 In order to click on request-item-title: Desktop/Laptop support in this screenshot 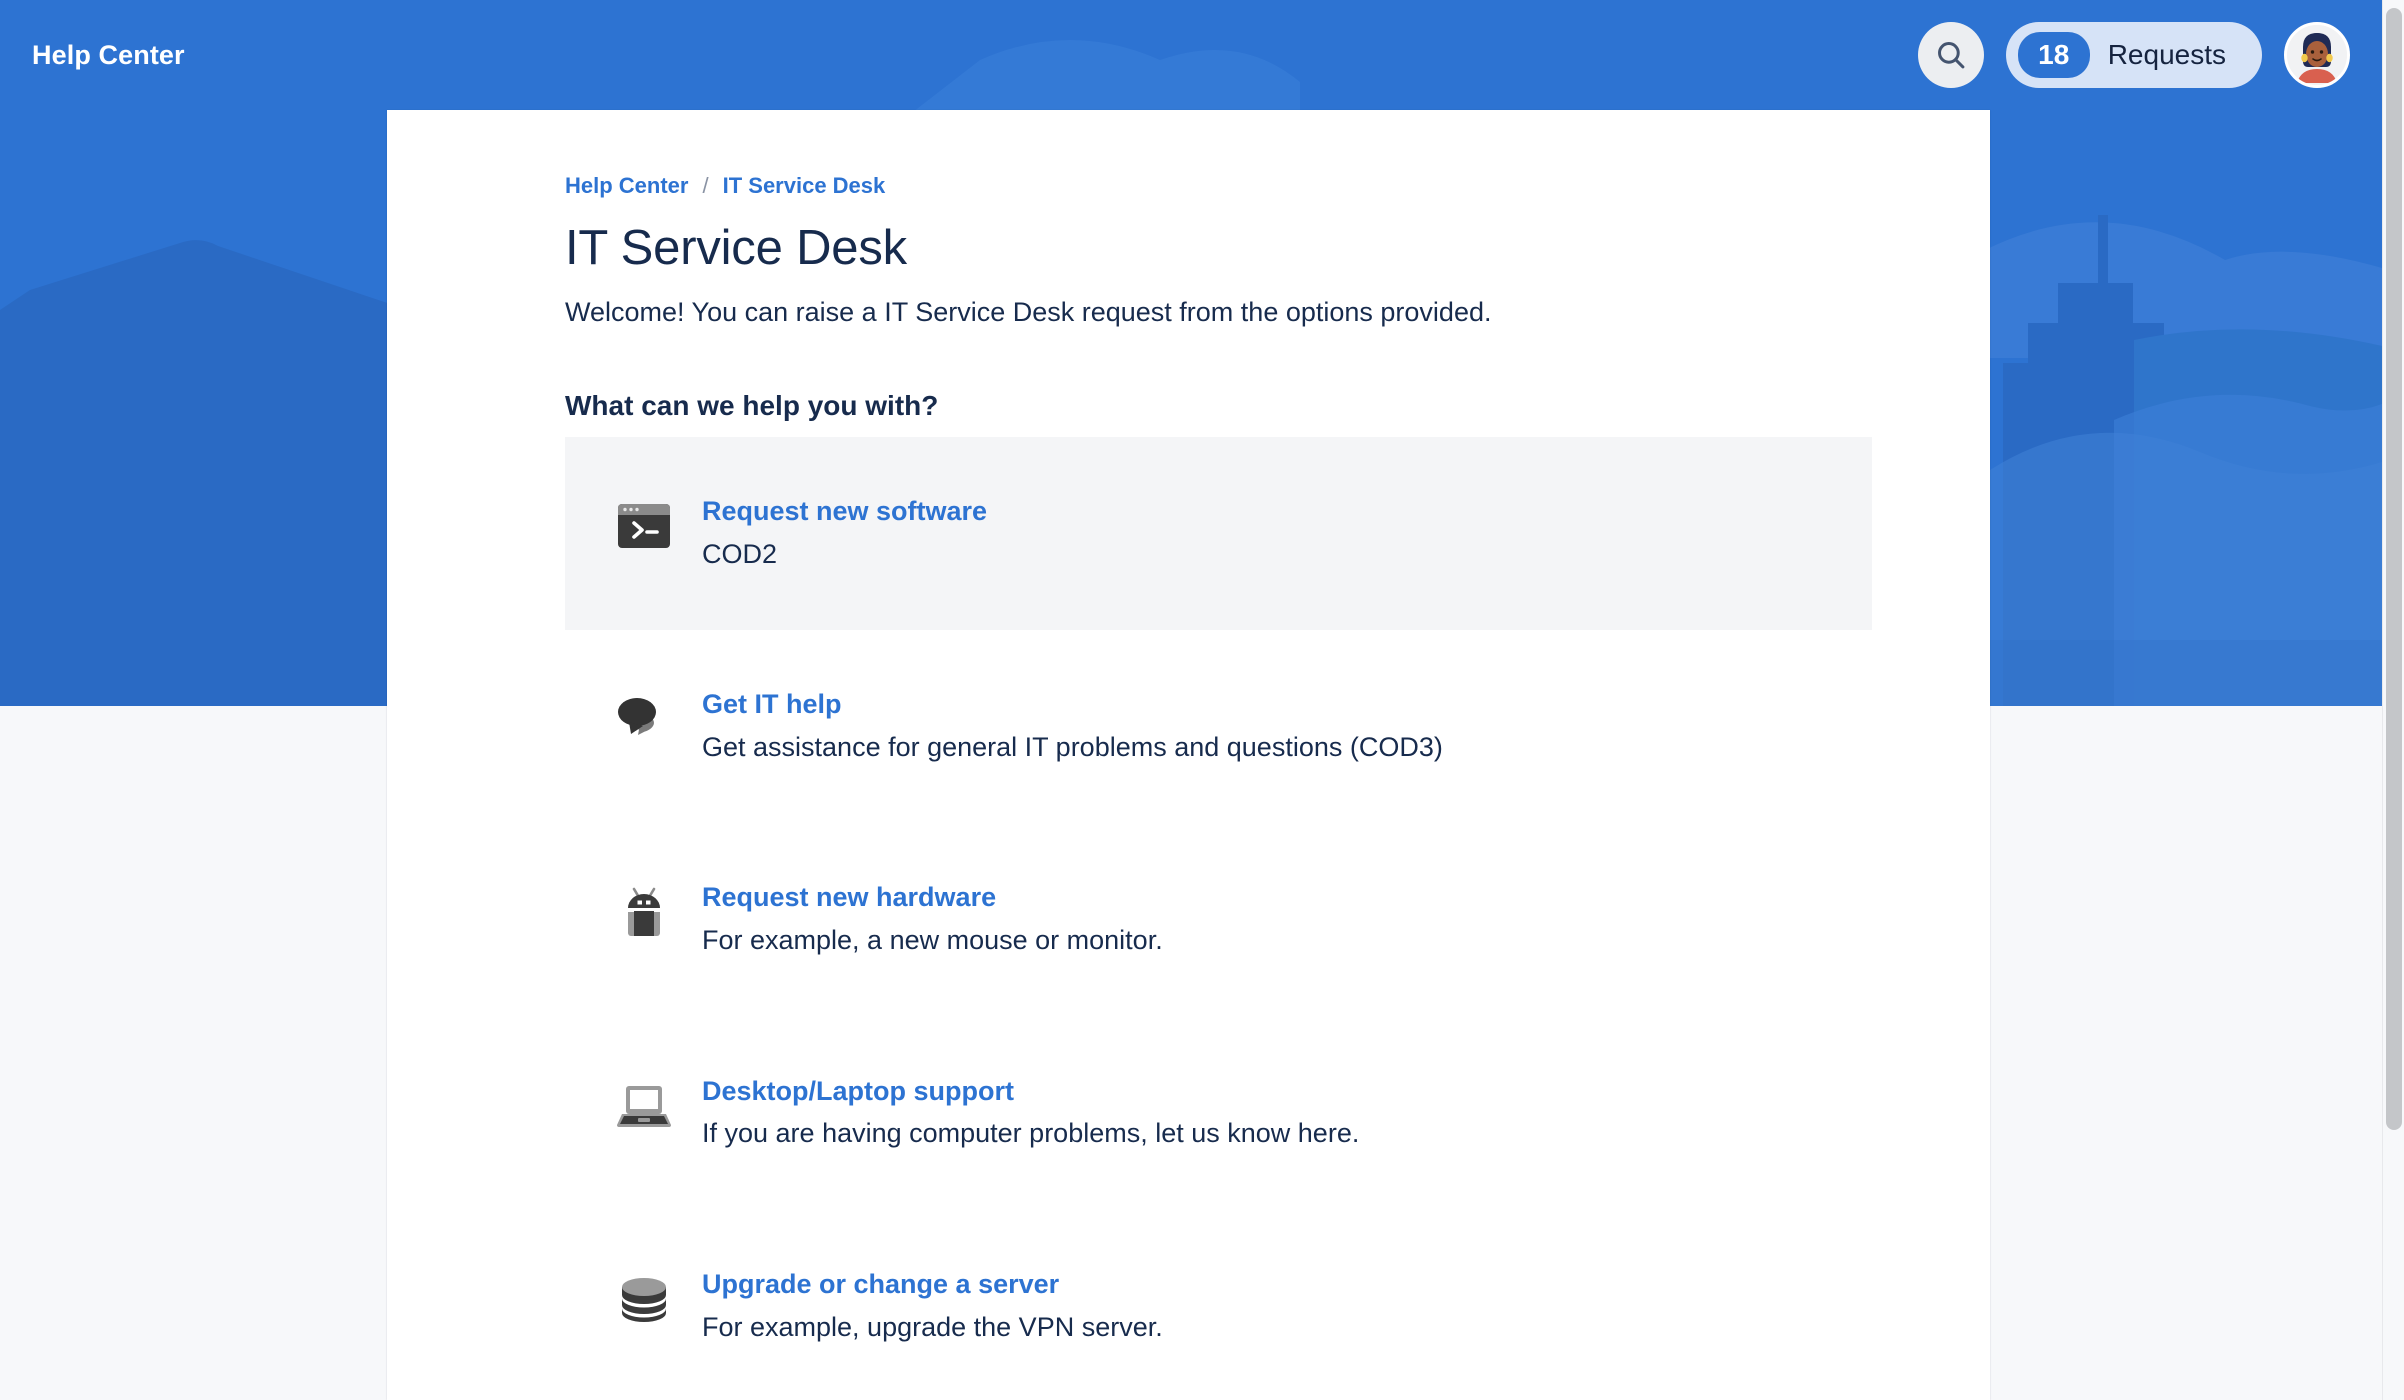, I will do `click(1030, 1092)`.